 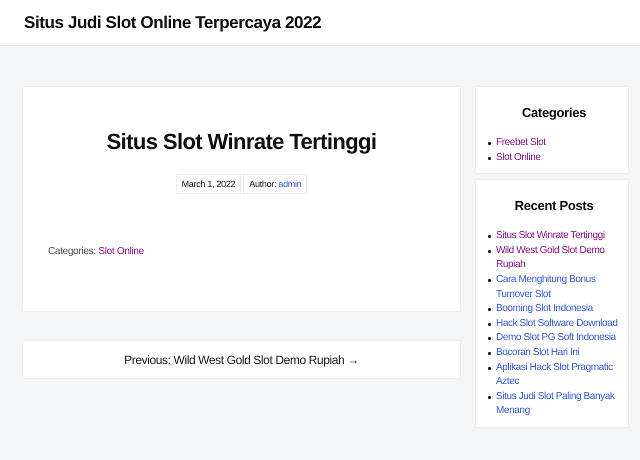 I want to click on widget-title: Recent Posts, so click(x=554, y=206).